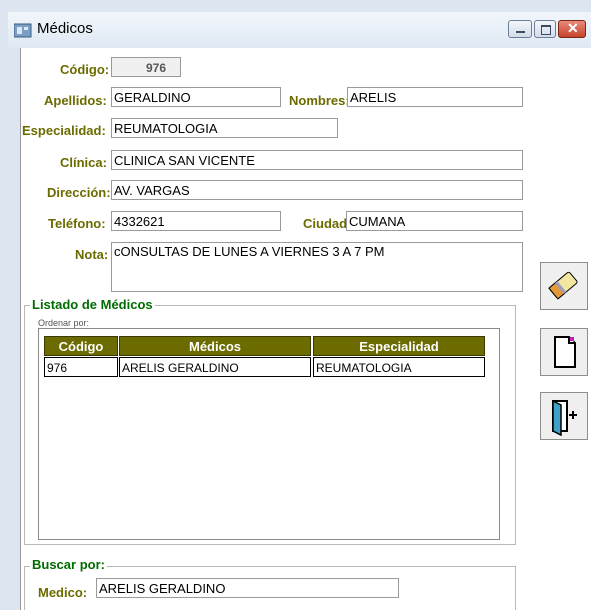  I want to click on row-especialidad-cell: REUMATOLOGIA, so click(399, 367).